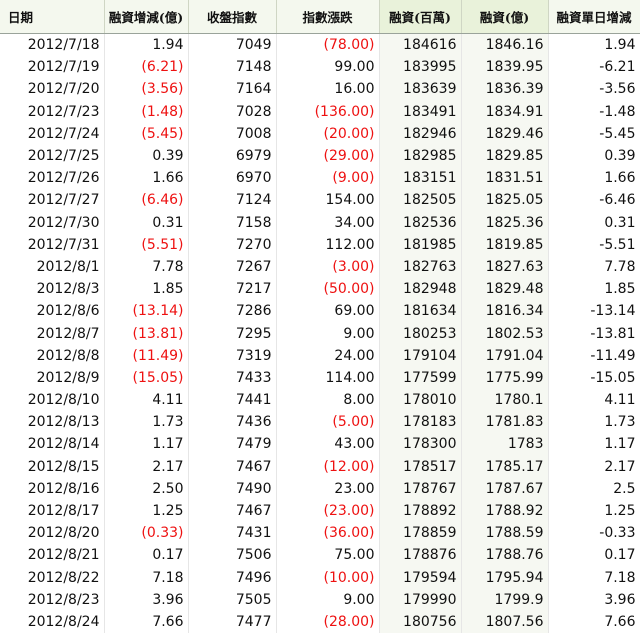  Describe the element at coordinates (232, 17) in the screenshot. I see `header-close-index: 收盤指數` at that location.